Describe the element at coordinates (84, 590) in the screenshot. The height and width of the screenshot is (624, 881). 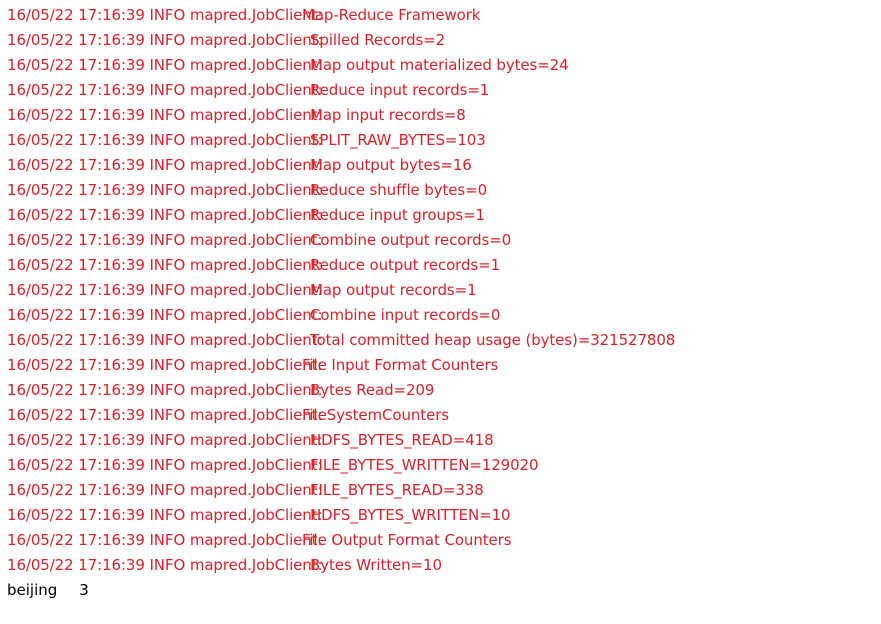
I see `output-value: 3` at that location.